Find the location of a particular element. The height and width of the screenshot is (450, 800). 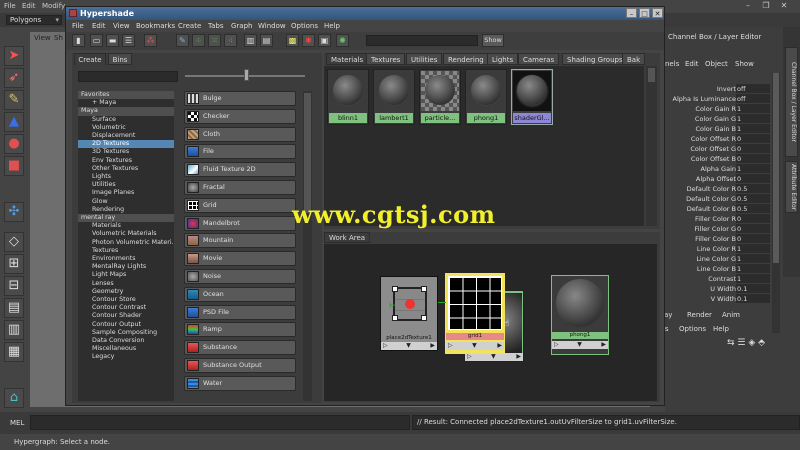

channel-attr-row: Color Gain G1 is located at coordinates (717, 119).